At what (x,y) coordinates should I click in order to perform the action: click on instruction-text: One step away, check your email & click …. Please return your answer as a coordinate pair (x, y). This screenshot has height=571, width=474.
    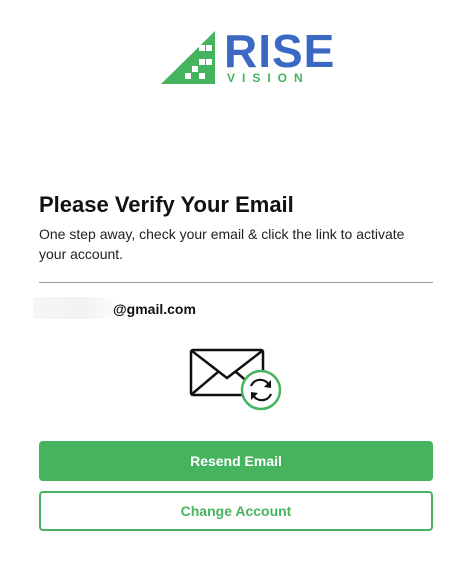
    Looking at the image, I should click on (222, 244).